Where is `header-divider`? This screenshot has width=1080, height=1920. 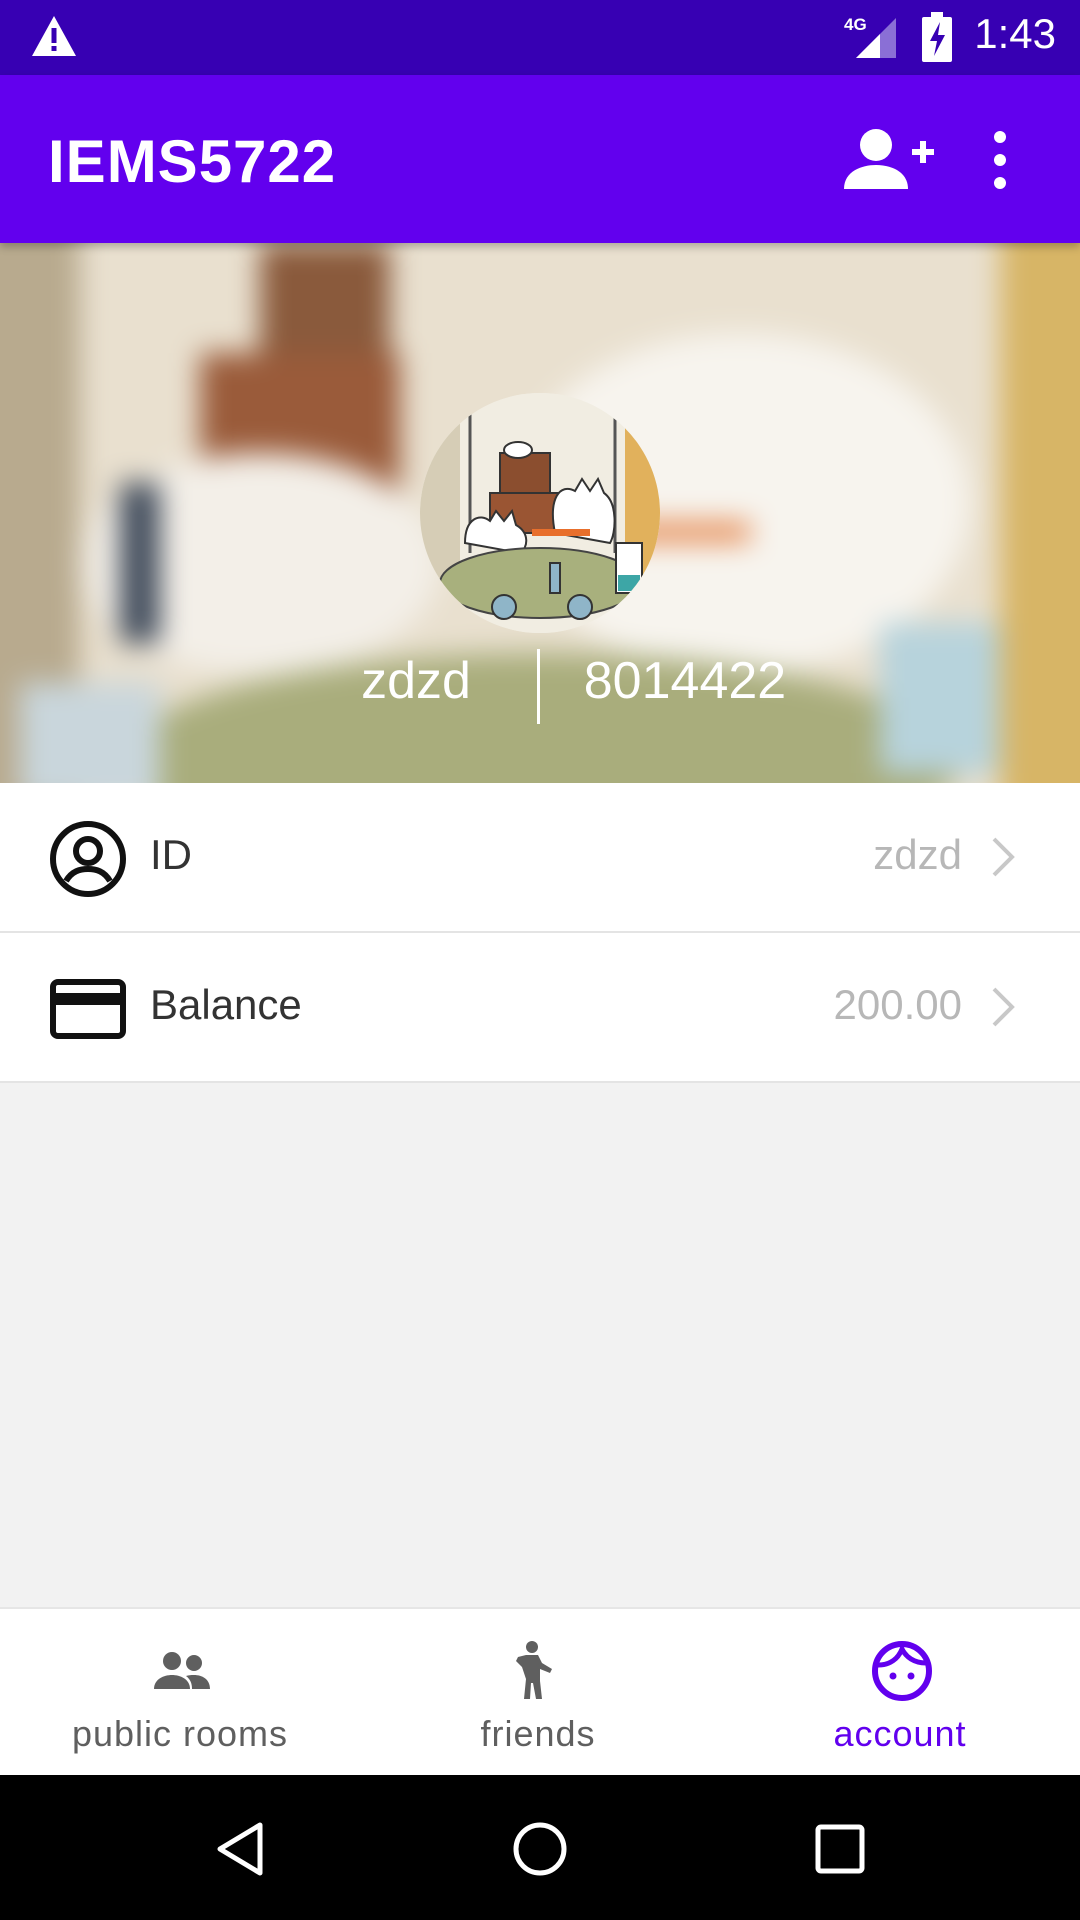
header-divider is located at coordinates (538, 686).